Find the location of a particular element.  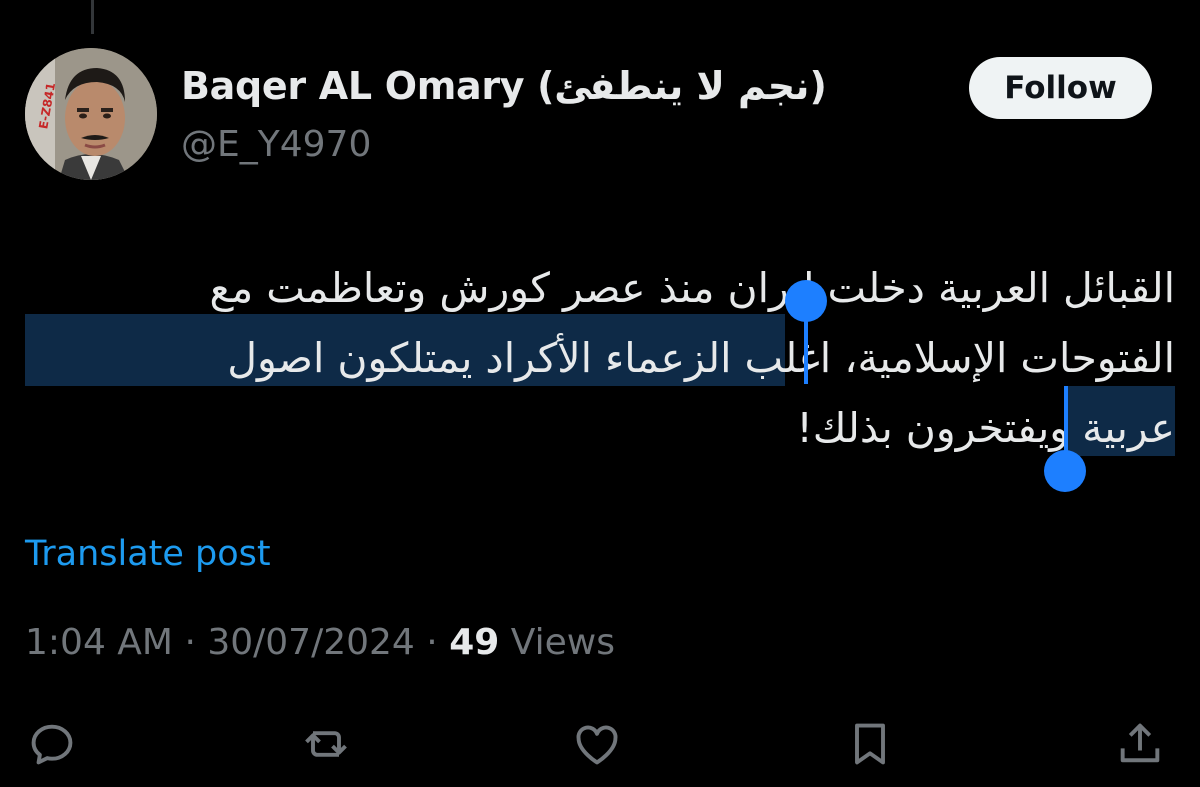

selection-start-caret is located at coordinates (806, 344).